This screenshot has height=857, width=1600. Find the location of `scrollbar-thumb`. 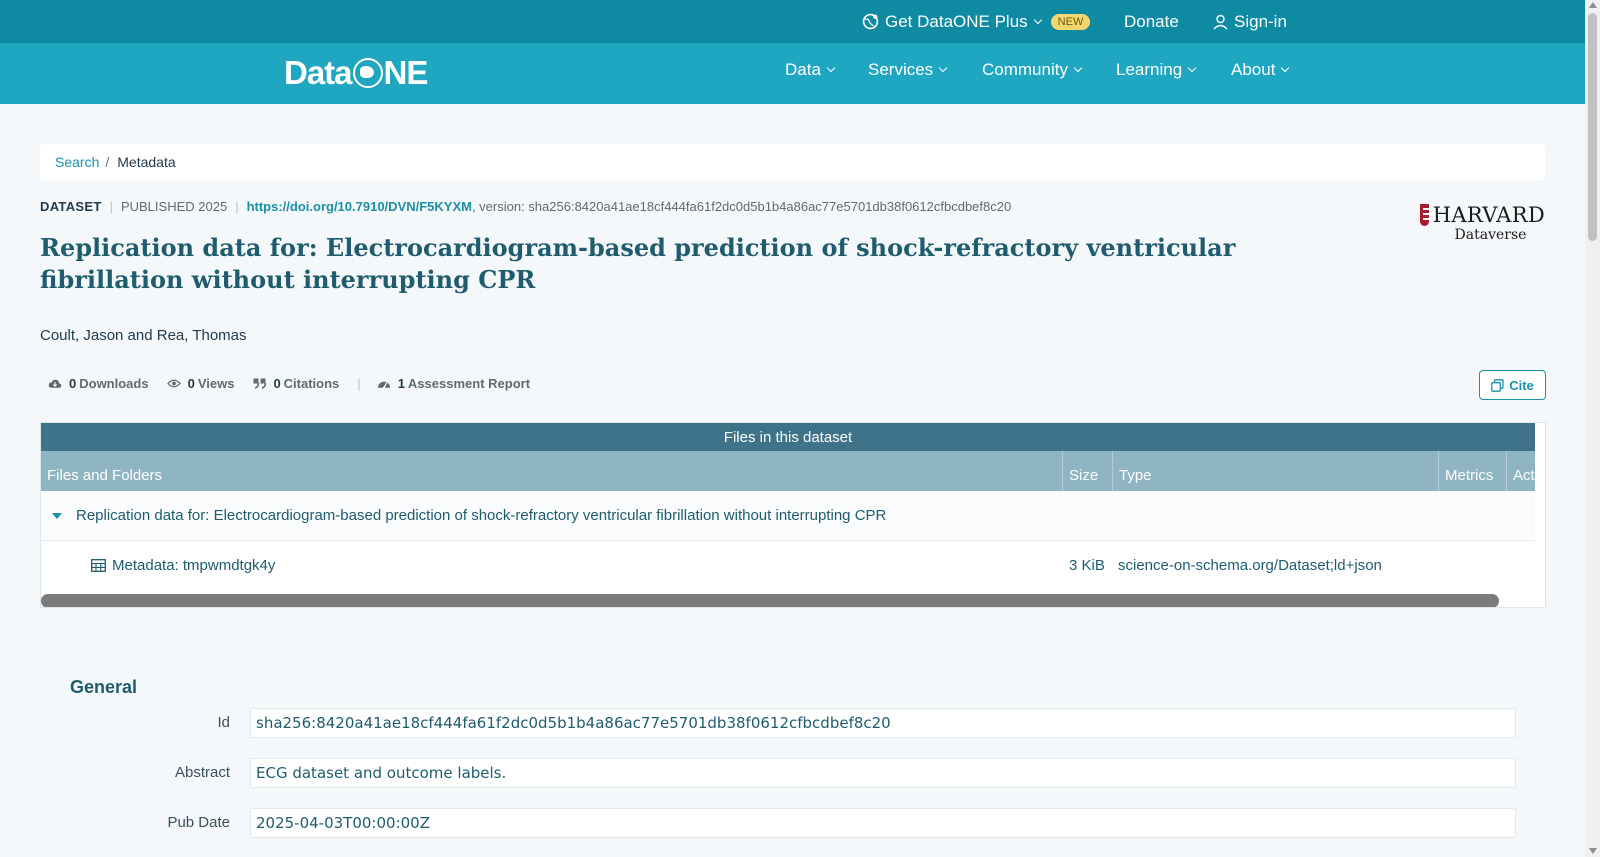

scrollbar-thumb is located at coordinates (1592, 127).